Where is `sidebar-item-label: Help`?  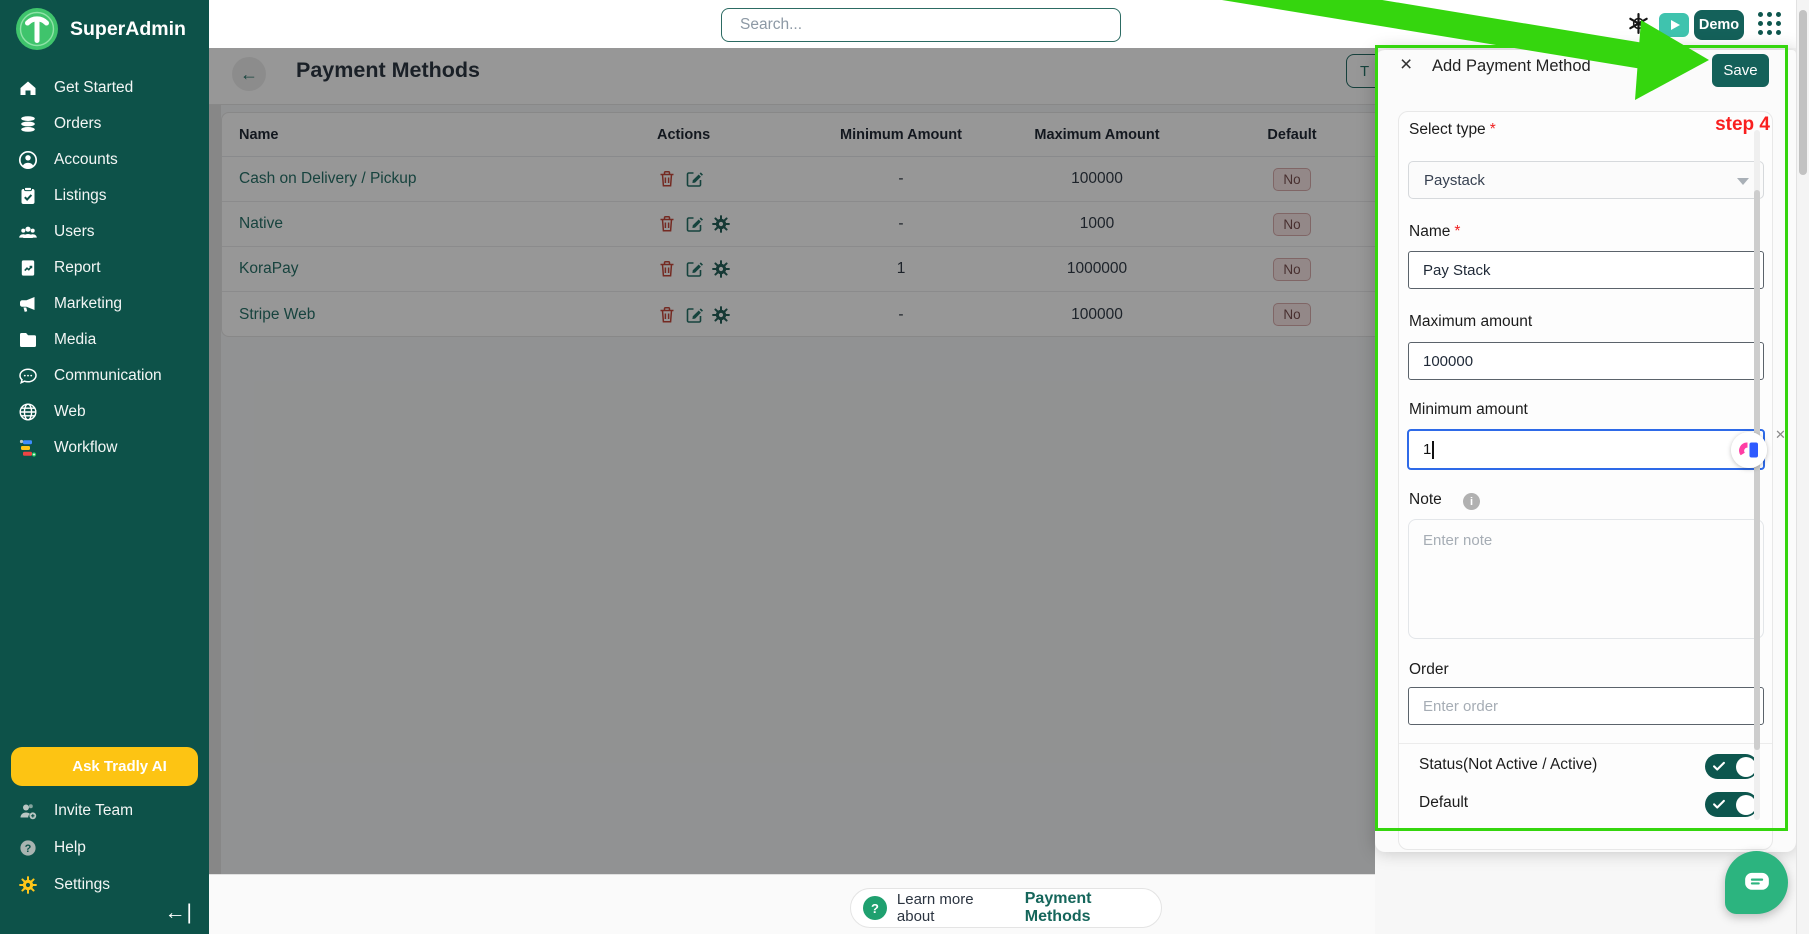
sidebar-item-label: Help is located at coordinates (70, 847).